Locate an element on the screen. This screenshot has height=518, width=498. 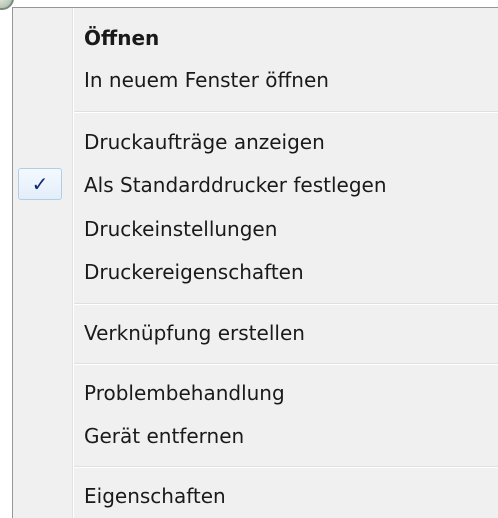
checkmark-icon: ✓ is located at coordinates (40, 184).